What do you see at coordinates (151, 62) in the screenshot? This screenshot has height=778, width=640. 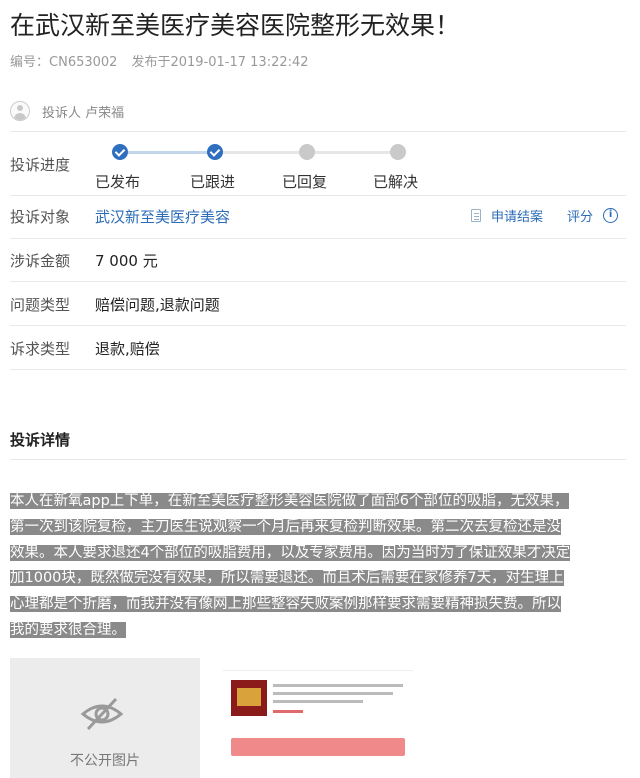 I see `published-label: 发布于` at bounding box center [151, 62].